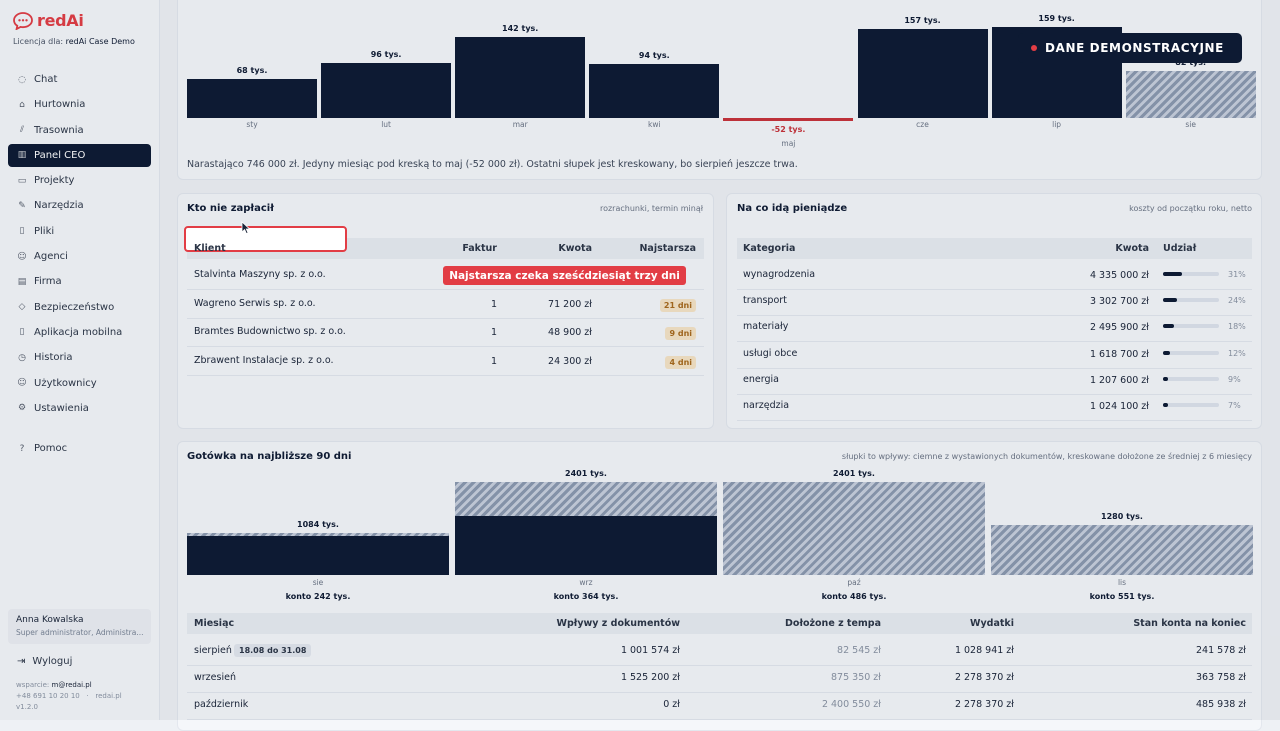  I want to click on sidebar-item-bezpieczeństwo: ◇ Bezpieczeństwo, so click(79, 307).